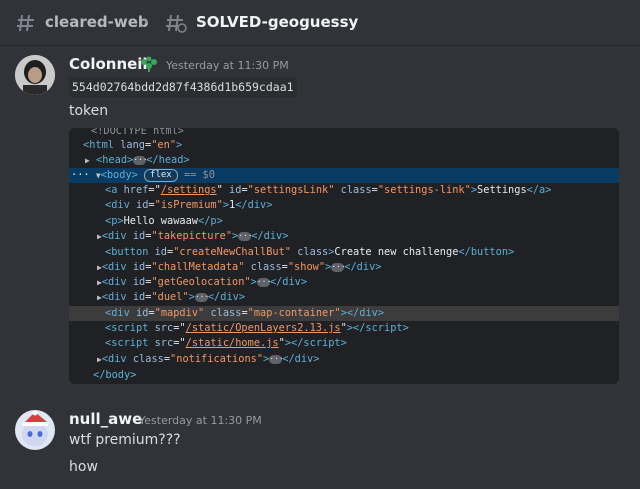 The height and width of the screenshot is (489, 640). What do you see at coordinates (344, 297) in the screenshot?
I see `dom-tree-line: ▶<div id="duel">···</div>` at bounding box center [344, 297].